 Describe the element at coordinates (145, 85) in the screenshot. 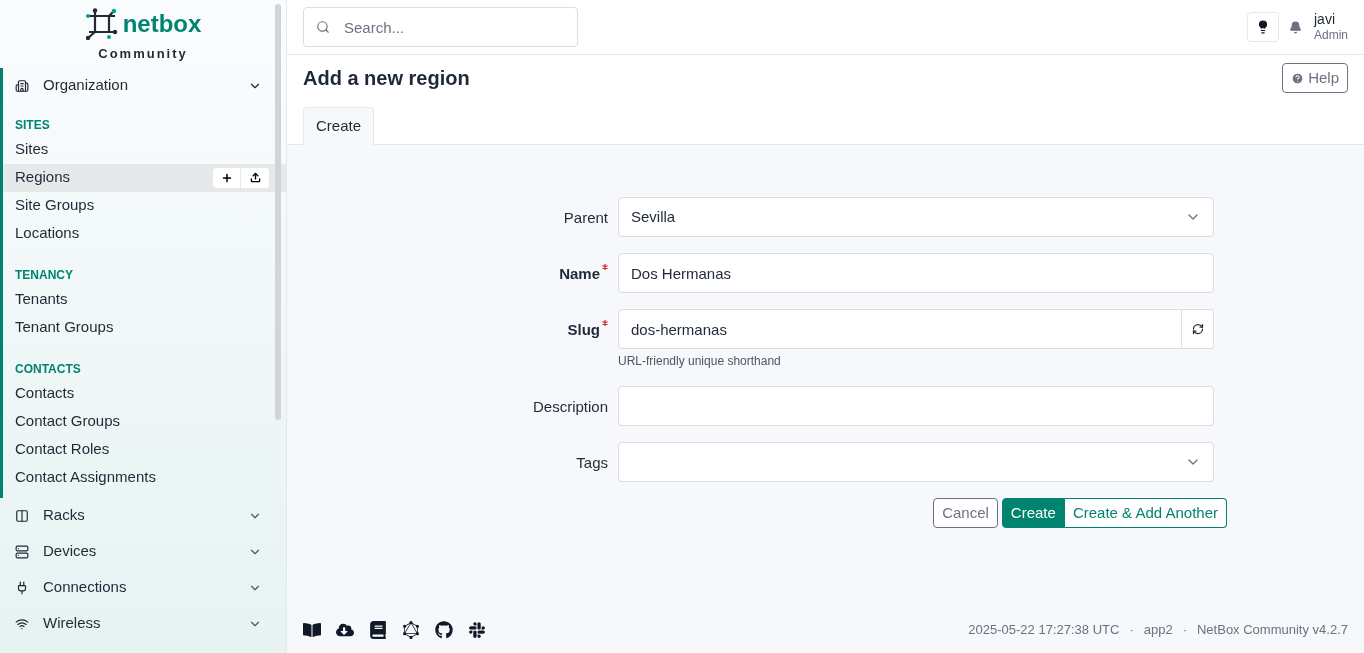

I see `menu-item: Organization` at that location.